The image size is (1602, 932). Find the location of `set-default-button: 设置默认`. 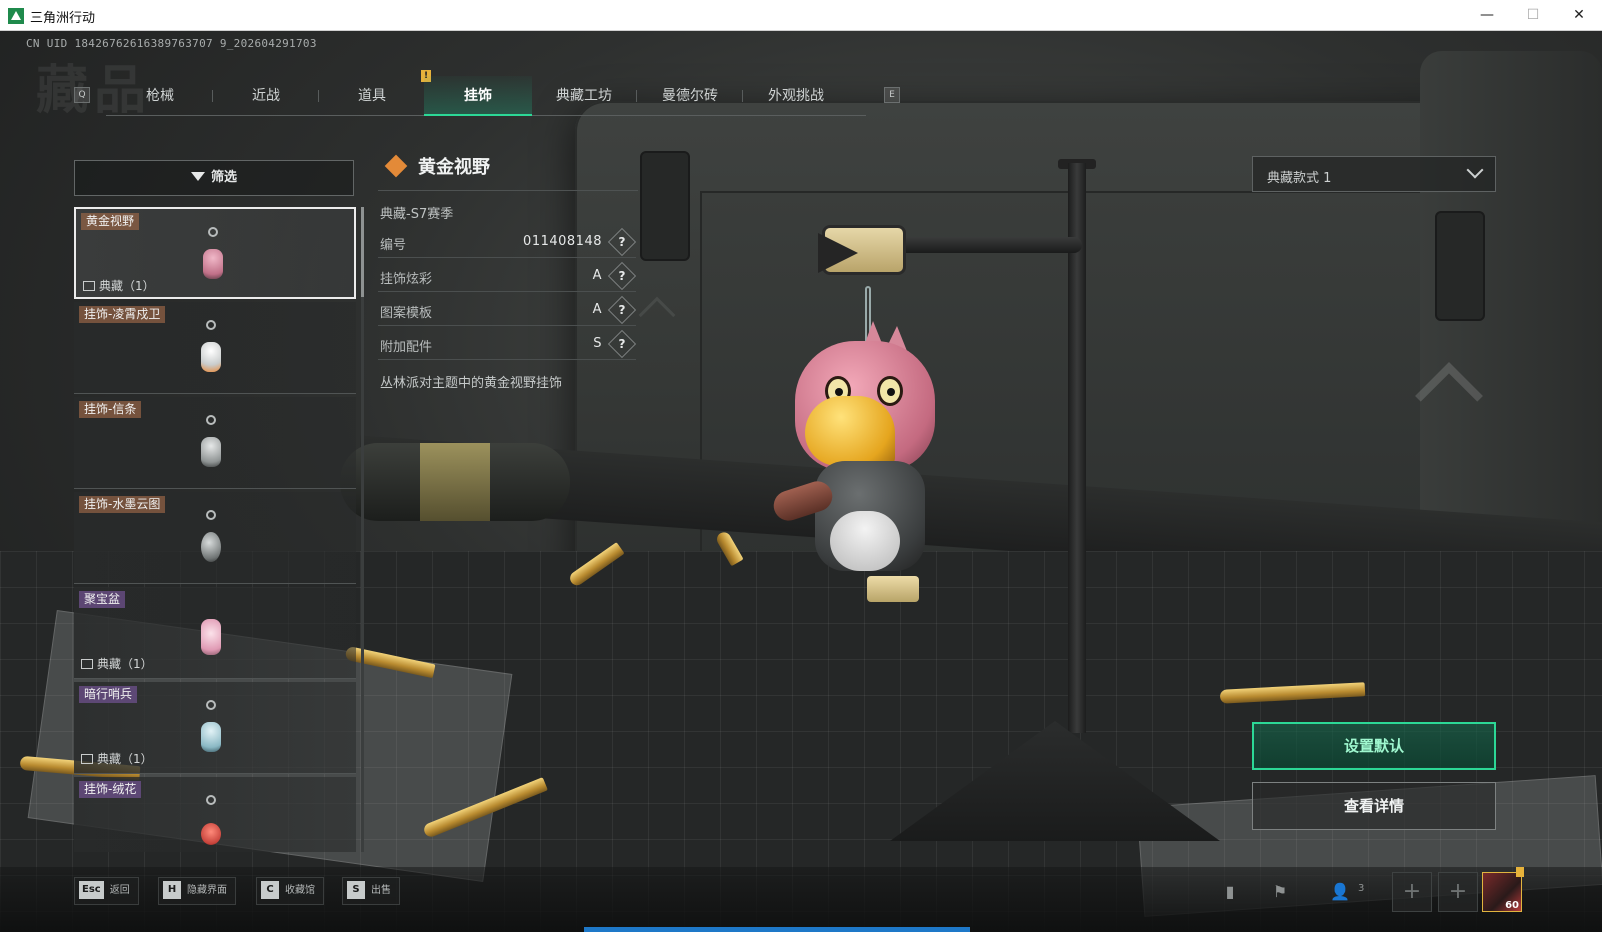

set-default-button: 设置默认 is located at coordinates (1374, 746).